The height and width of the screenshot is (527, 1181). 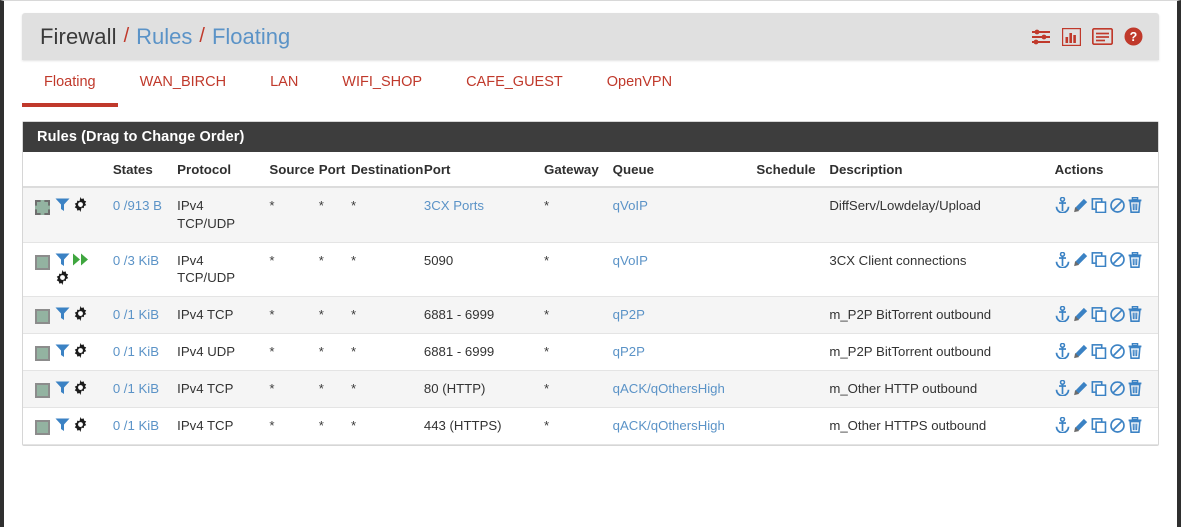 I want to click on states-value: 0 /913 B, so click(x=137, y=205).